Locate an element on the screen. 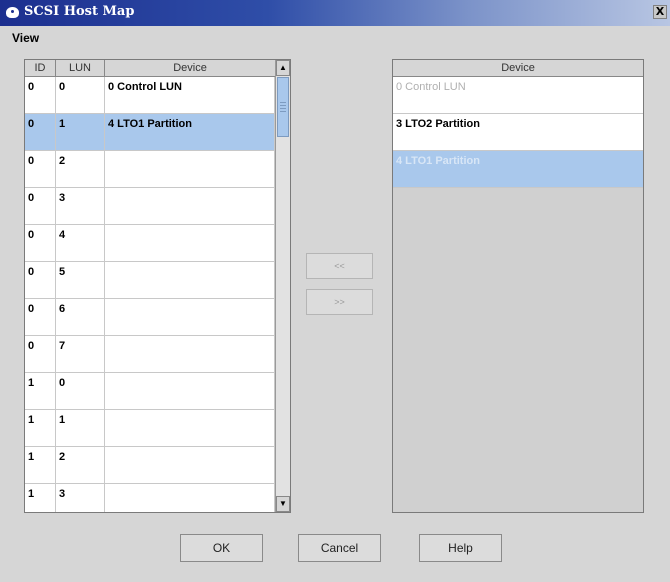 This screenshot has width=670, height=582. window-title: SCSI Host Map is located at coordinates (79, 11).